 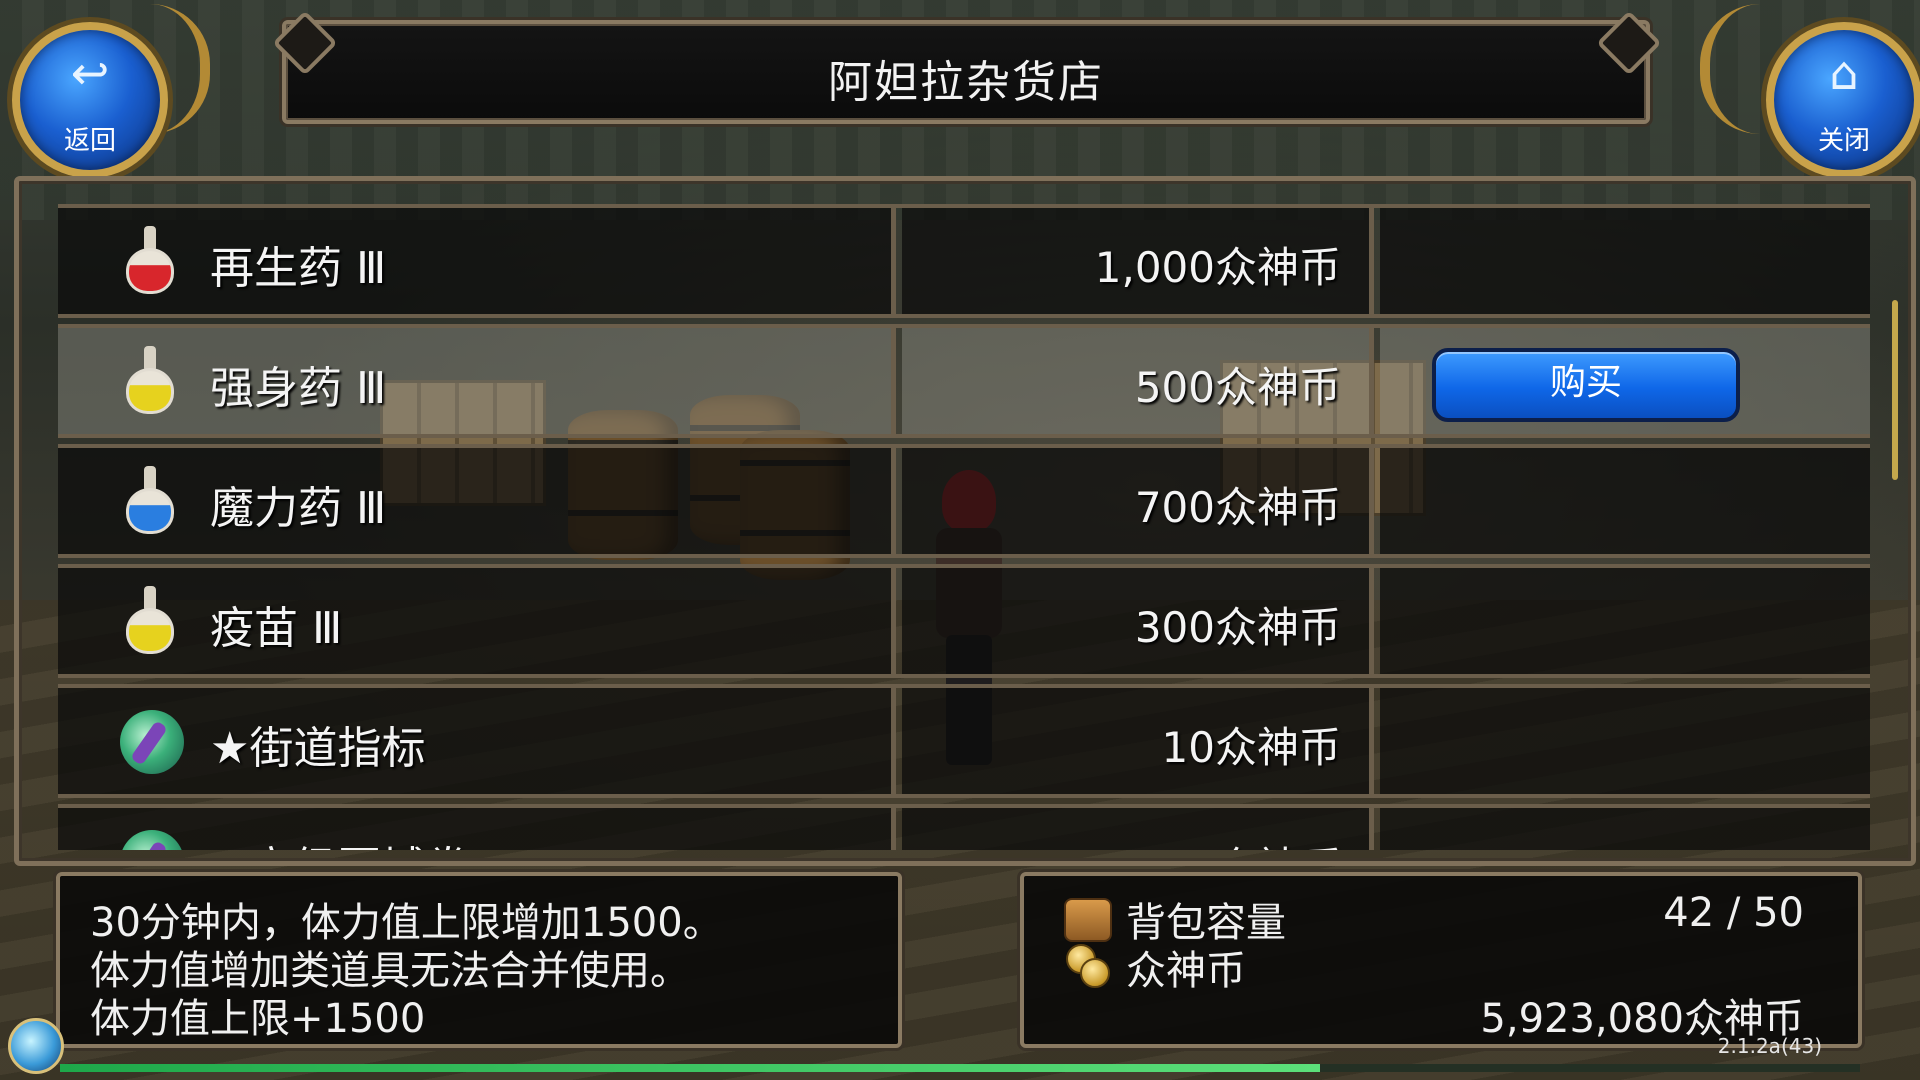 I want to click on street-marker-icon, so click(x=152, y=741).